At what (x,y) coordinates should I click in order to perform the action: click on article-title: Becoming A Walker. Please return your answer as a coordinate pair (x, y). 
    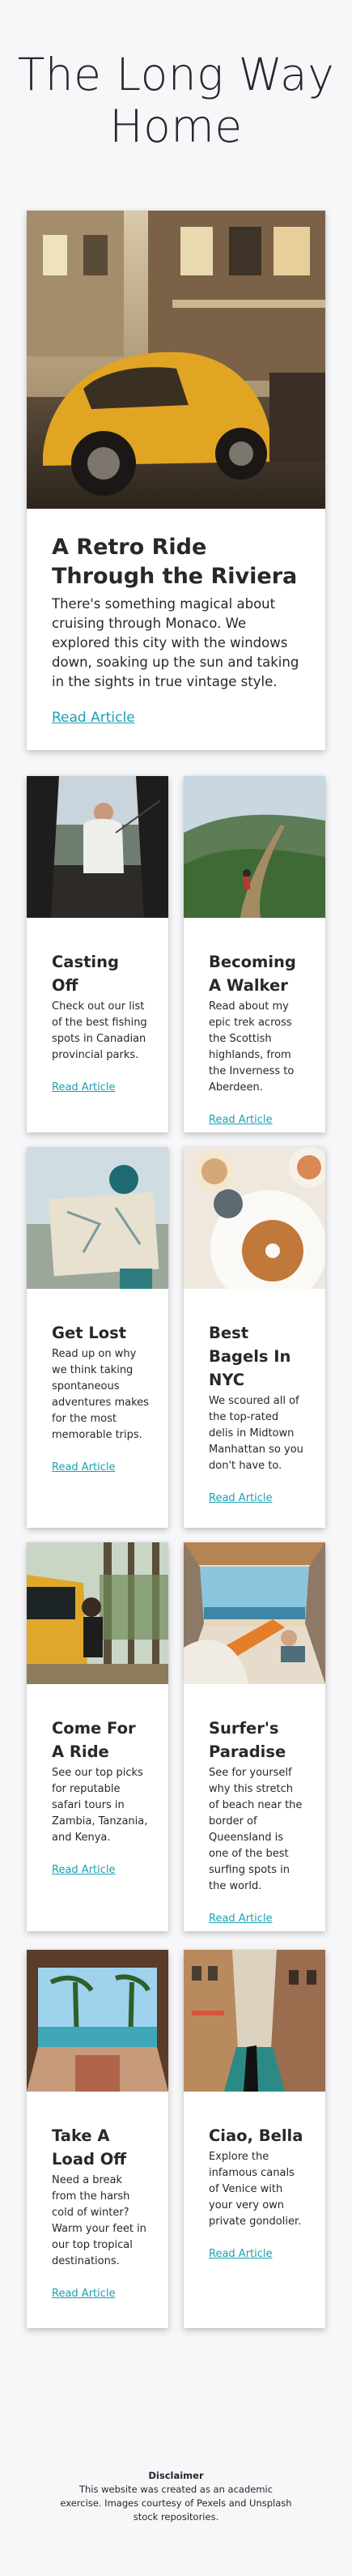
    Looking at the image, I should click on (253, 974).